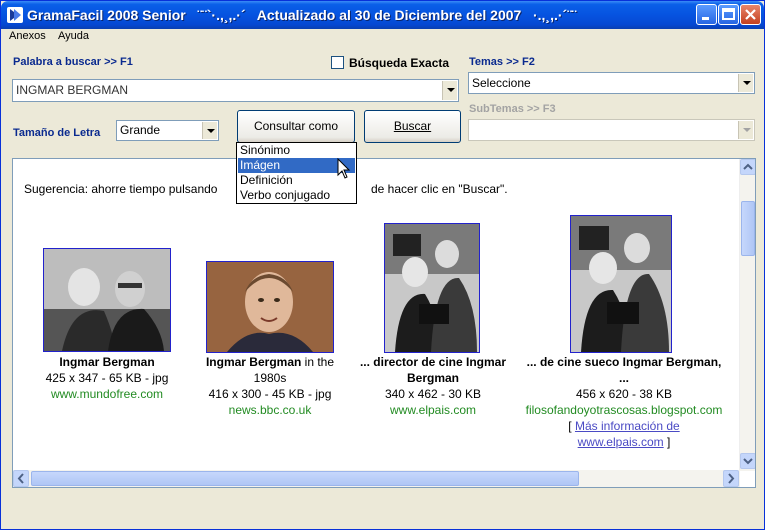  Describe the element at coordinates (73, 36) in the screenshot. I see `menu-ayuda: Ayuda` at that location.